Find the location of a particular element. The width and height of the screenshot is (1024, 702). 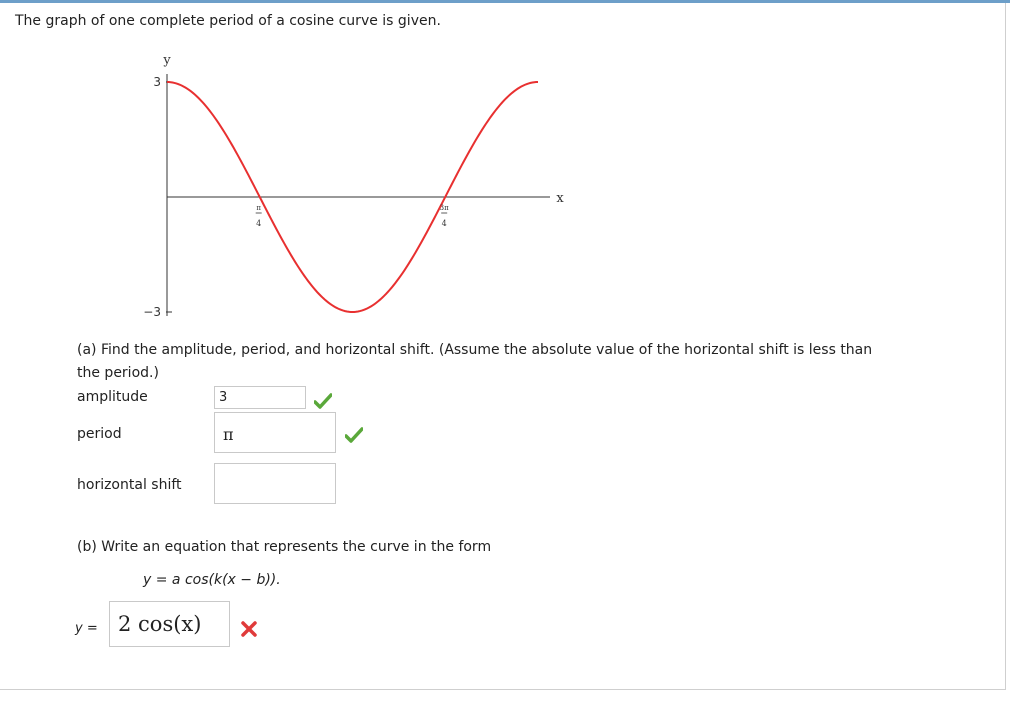

x-axis-label: x is located at coordinates (560, 198).